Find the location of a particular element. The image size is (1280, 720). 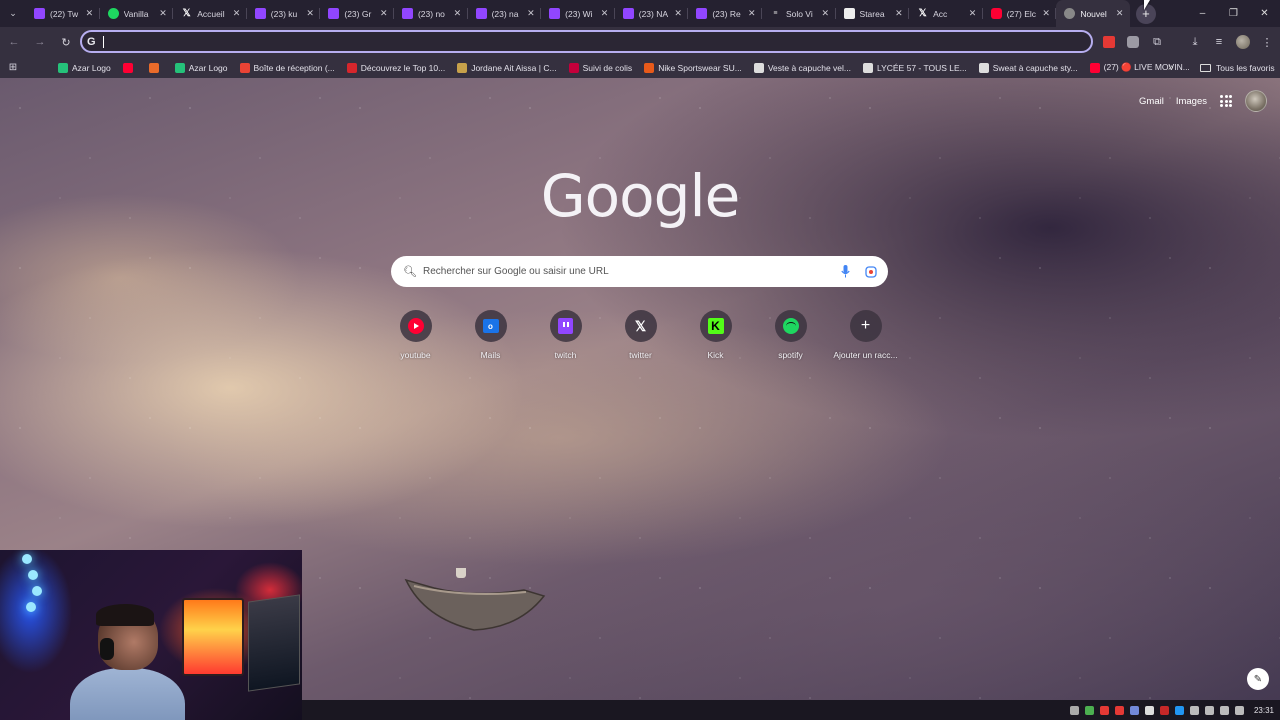

google-search-box: 🔍︎ is located at coordinates (639, 271).